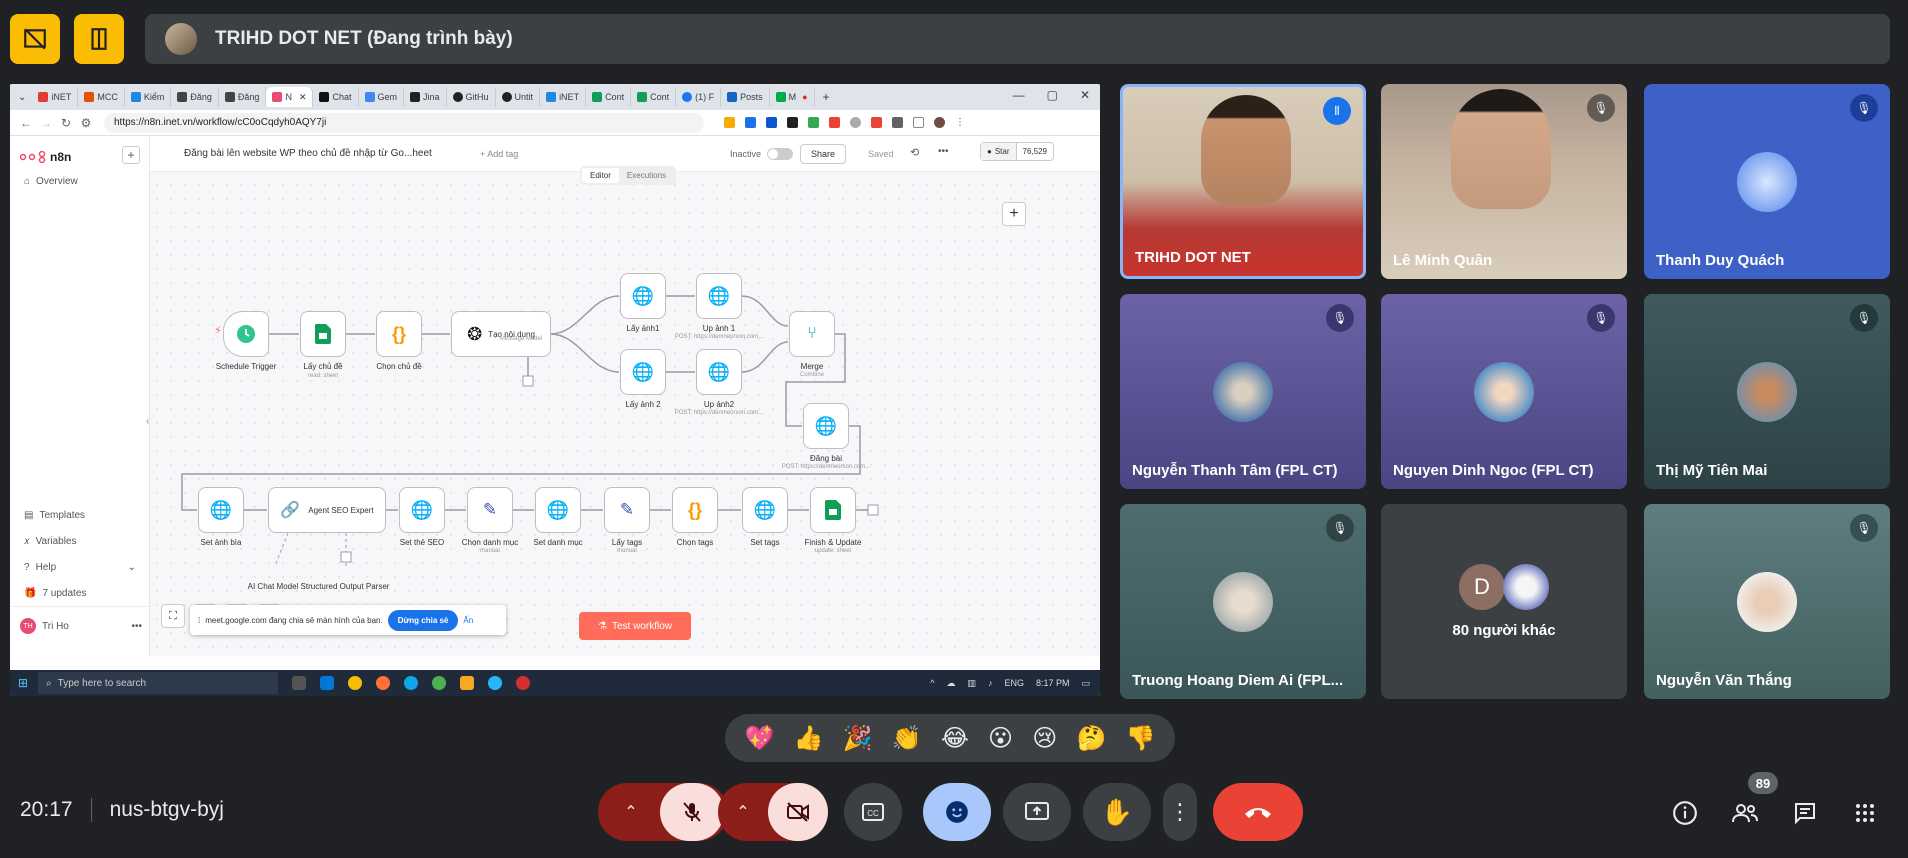 This screenshot has width=1908, height=858. What do you see at coordinates (1017, 151) in the screenshot?
I see `github-star-button: ● Star 76,529` at bounding box center [1017, 151].